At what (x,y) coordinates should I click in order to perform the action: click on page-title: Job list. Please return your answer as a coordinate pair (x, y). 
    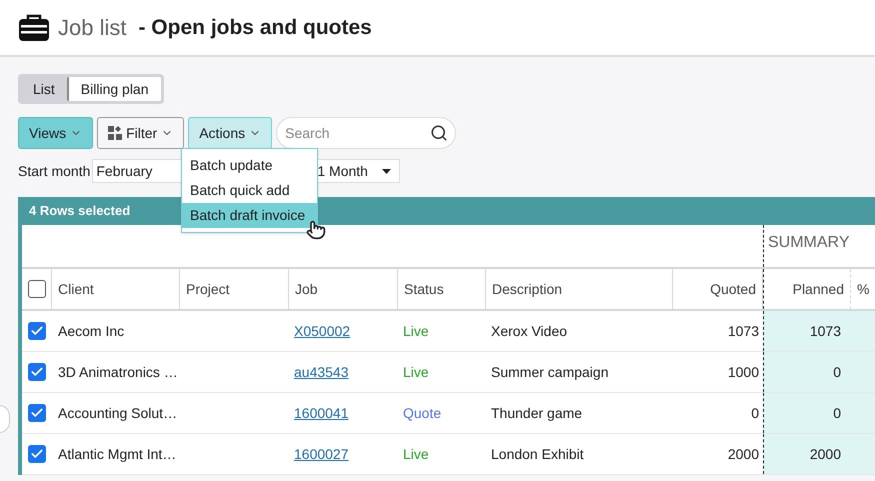
    Looking at the image, I should click on (92, 28).